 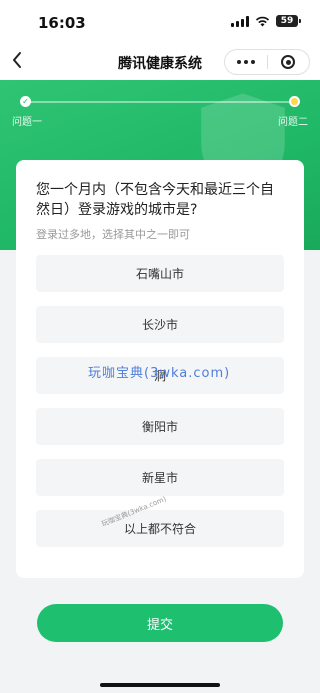 What do you see at coordinates (240, 21) in the screenshot?
I see `signal-icon` at bounding box center [240, 21].